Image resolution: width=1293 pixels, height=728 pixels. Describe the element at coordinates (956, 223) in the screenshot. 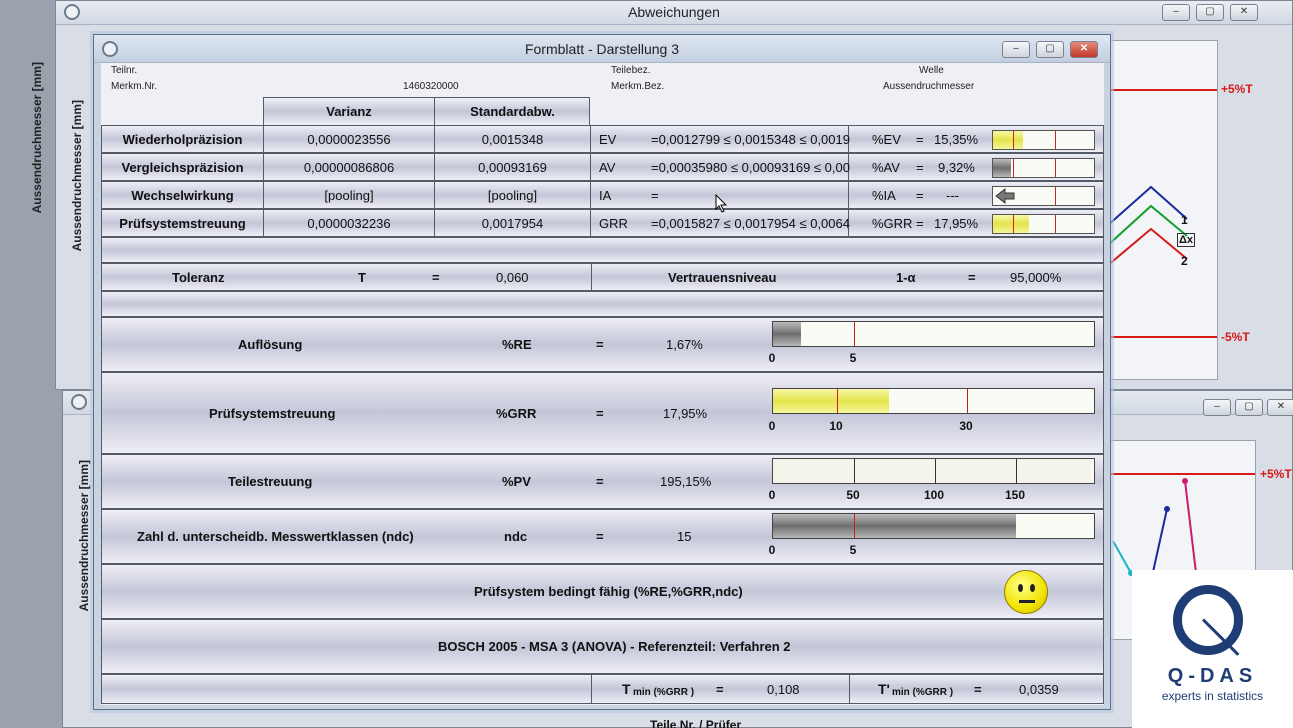

I see `row-pct: 17,95%` at that location.